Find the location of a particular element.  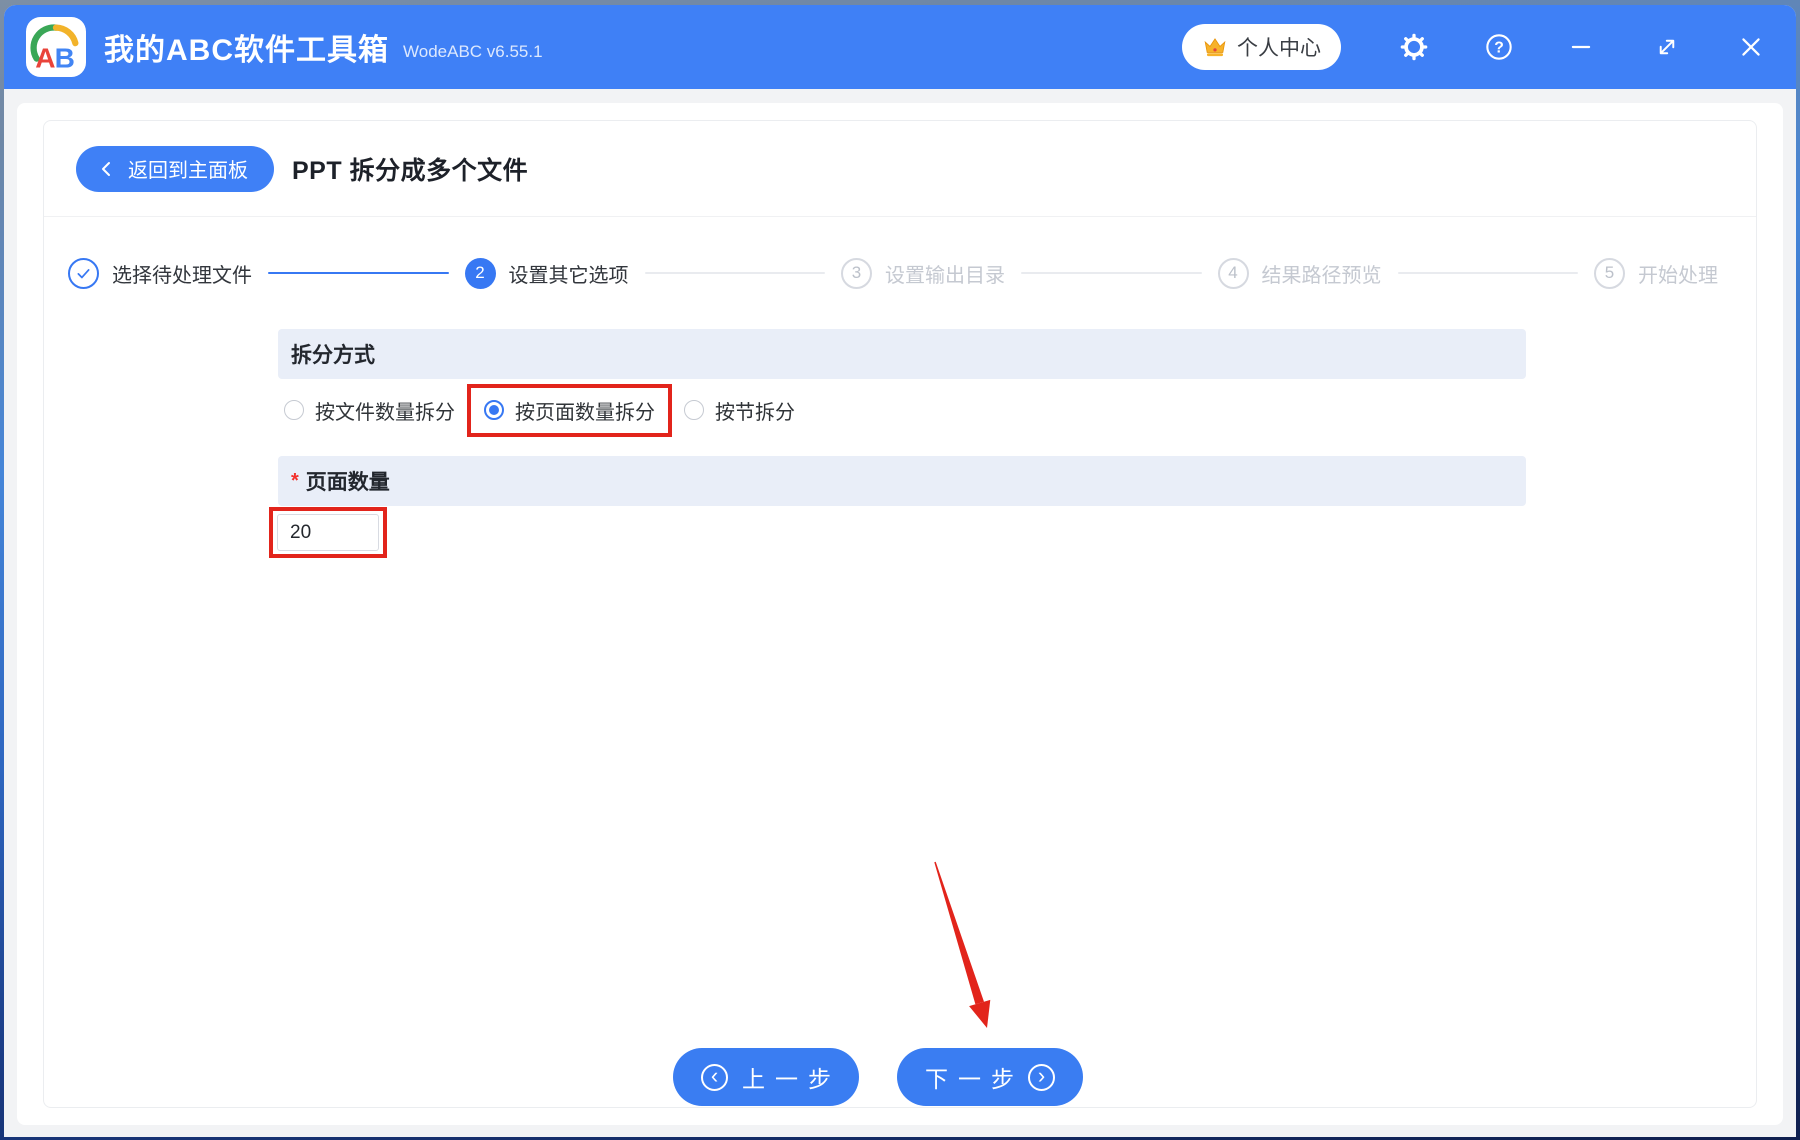

split-mode-section-header: 拆分方式 is located at coordinates (902, 354).